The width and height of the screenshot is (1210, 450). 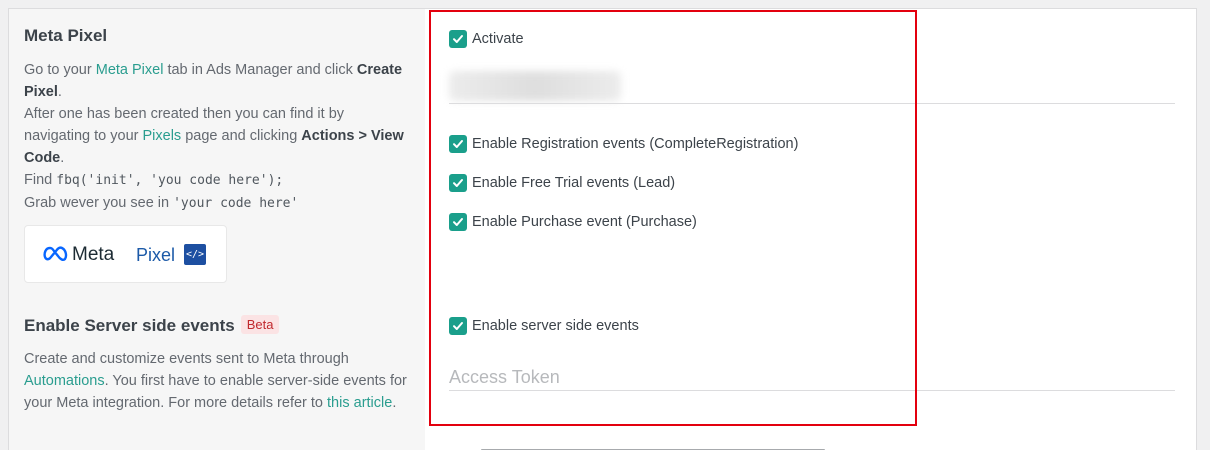 I want to click on meta-pixel-logo: Meta Pixel </>, so click(x=125, y=254).